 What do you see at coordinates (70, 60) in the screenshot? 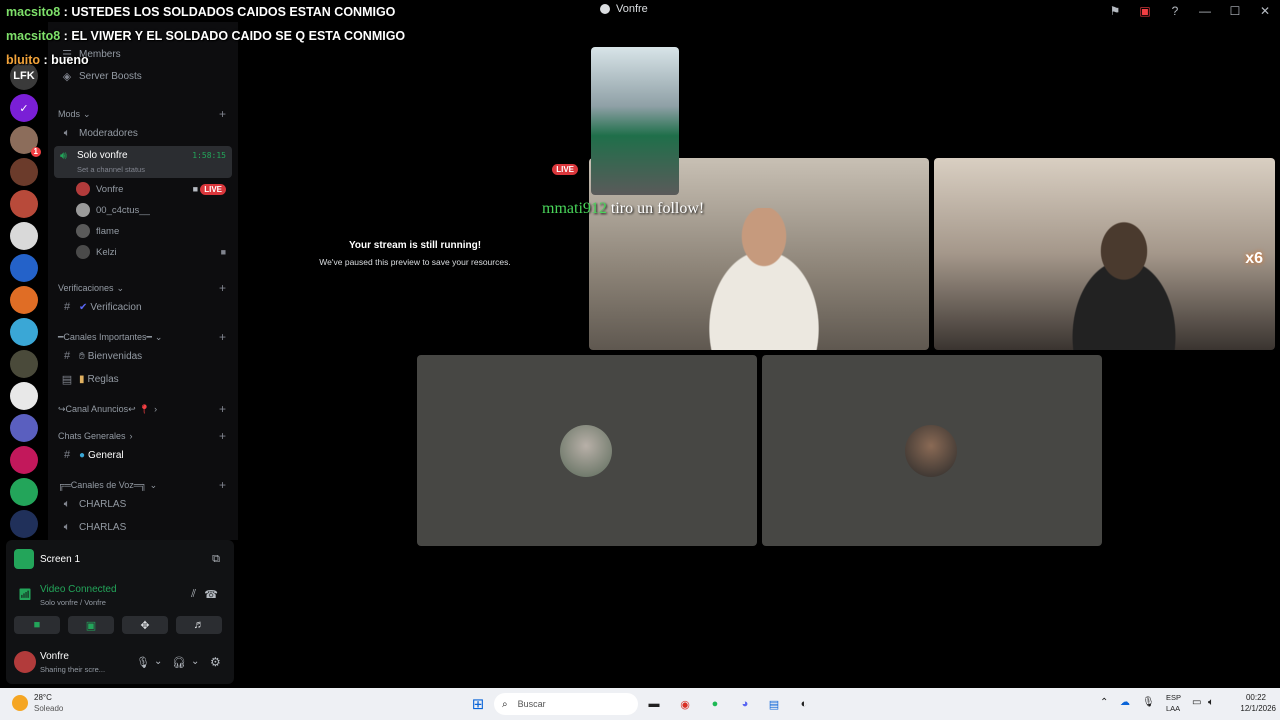
I see `chat-text: bueno` at bounding box center [70, 60].